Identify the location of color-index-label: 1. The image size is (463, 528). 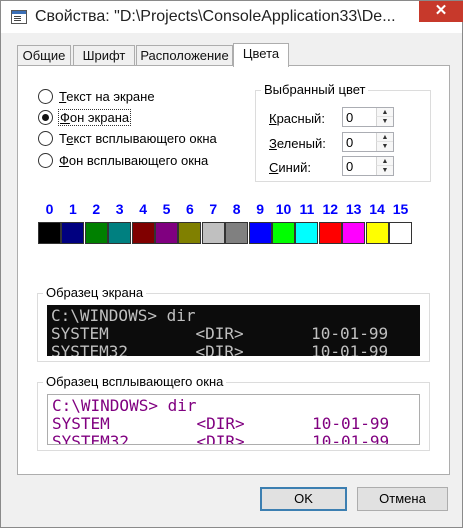
(72, 209).